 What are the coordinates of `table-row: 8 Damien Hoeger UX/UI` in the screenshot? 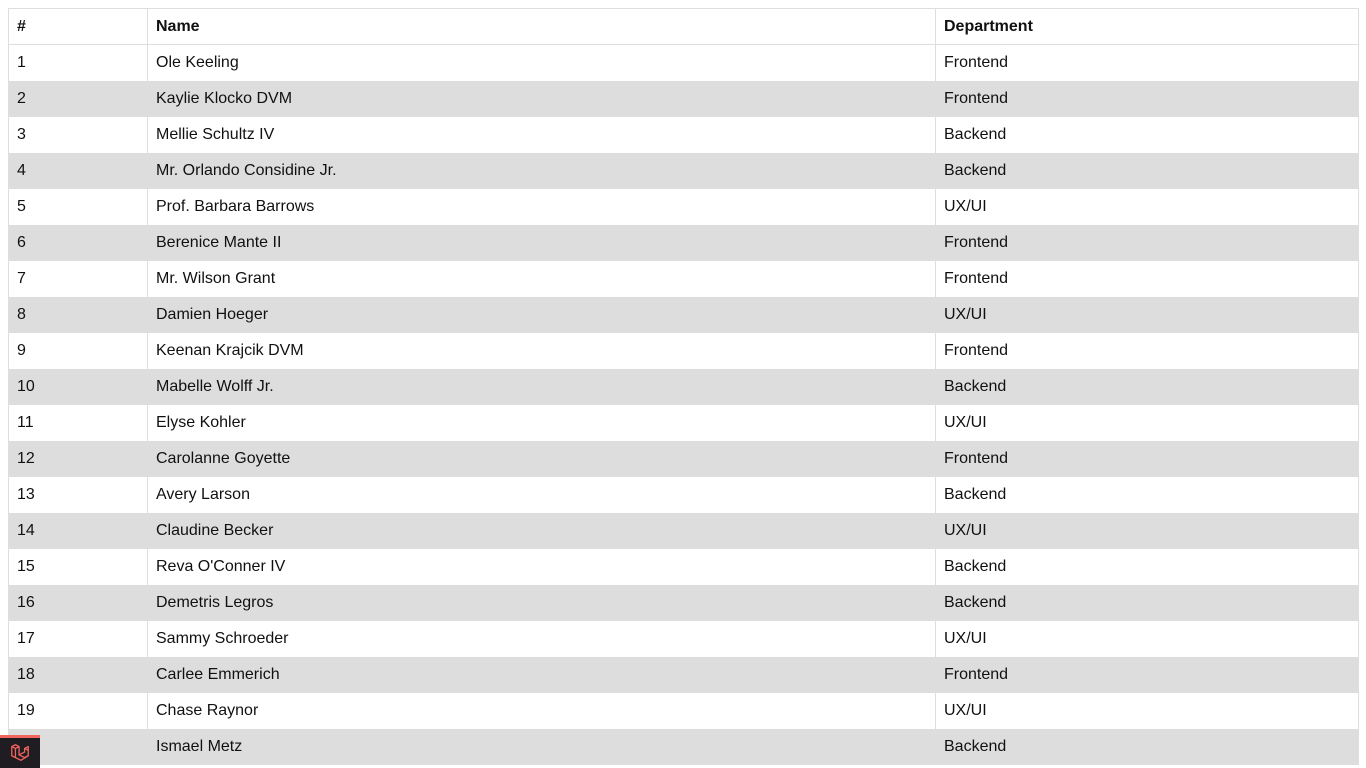 It's located at (683, 314).